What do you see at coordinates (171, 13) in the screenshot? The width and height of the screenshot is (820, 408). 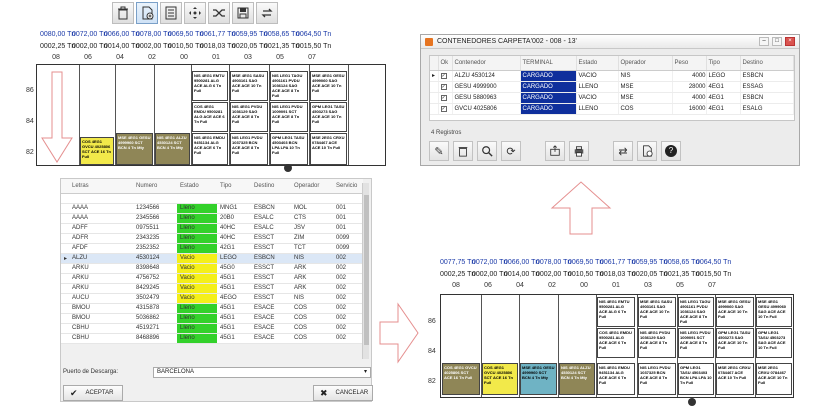 I see `list-icon` at bounding box center [171, 13].